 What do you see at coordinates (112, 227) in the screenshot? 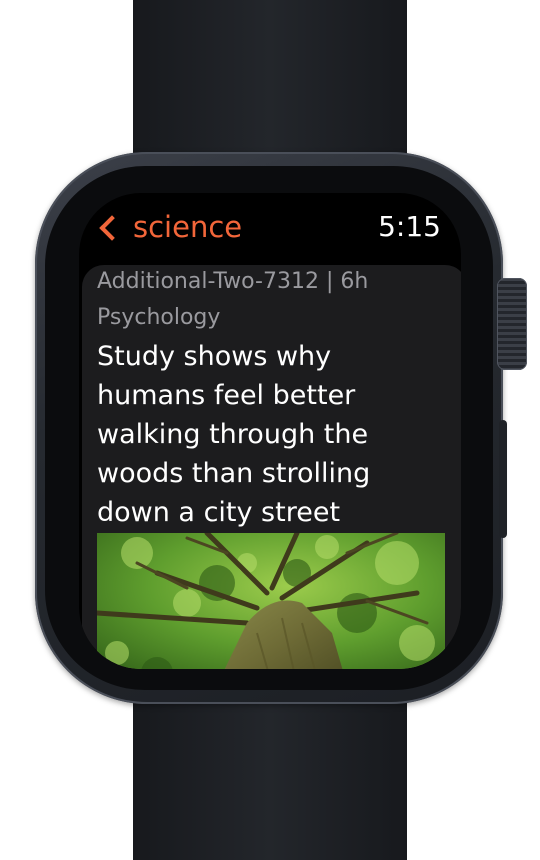
I see `chevron-left-icon` at bounding box center [112, 227].